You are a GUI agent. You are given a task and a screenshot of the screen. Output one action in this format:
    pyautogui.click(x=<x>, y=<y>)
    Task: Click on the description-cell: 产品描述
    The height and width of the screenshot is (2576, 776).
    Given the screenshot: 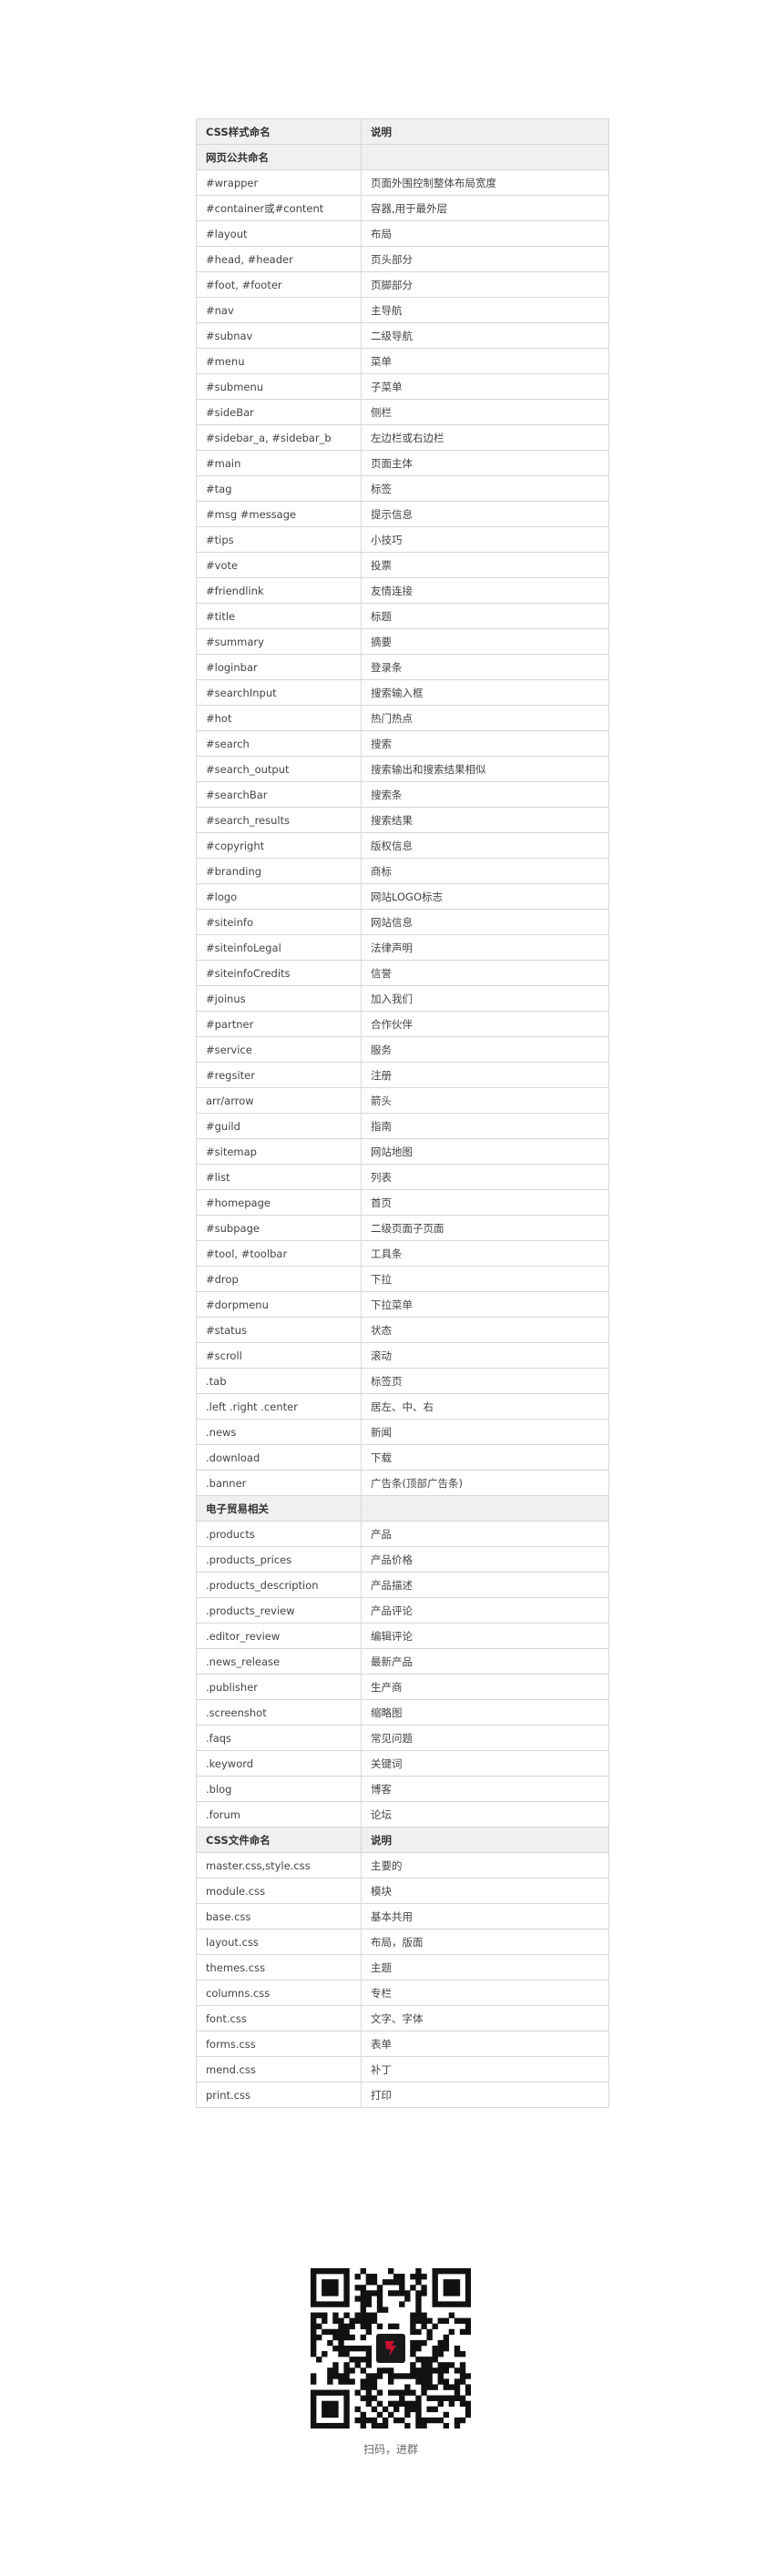 What is the action you would take?
    pyautogui.click(x=485, y=1585)
    